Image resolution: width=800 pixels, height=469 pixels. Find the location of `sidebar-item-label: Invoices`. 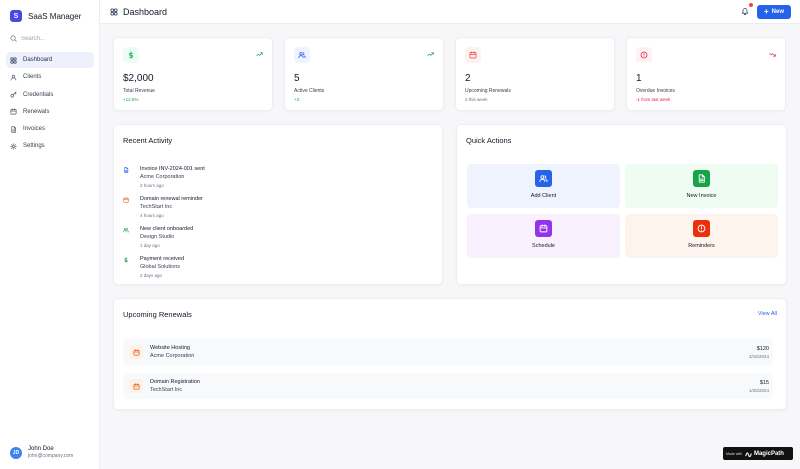

sidebar-item-label: Invoices is located at coordinates (34, 129).